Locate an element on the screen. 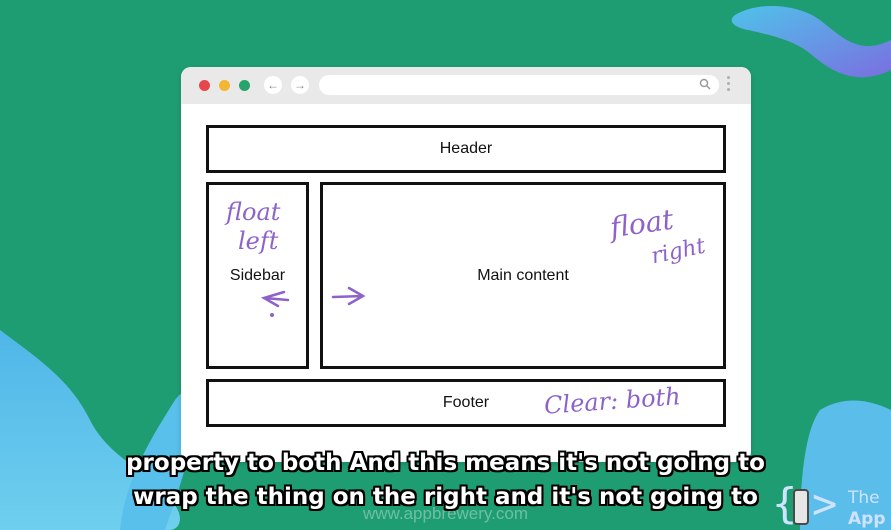  header-box: Header is located at coordinates (466, 149).